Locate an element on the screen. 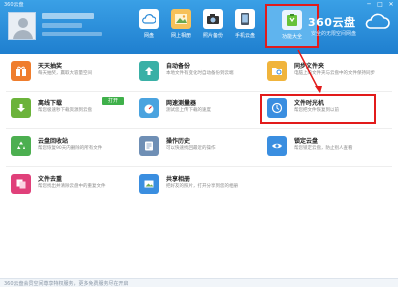 The width and height of the screenshot is (398, 287). username-blurred is located at coordinates (68, 16).